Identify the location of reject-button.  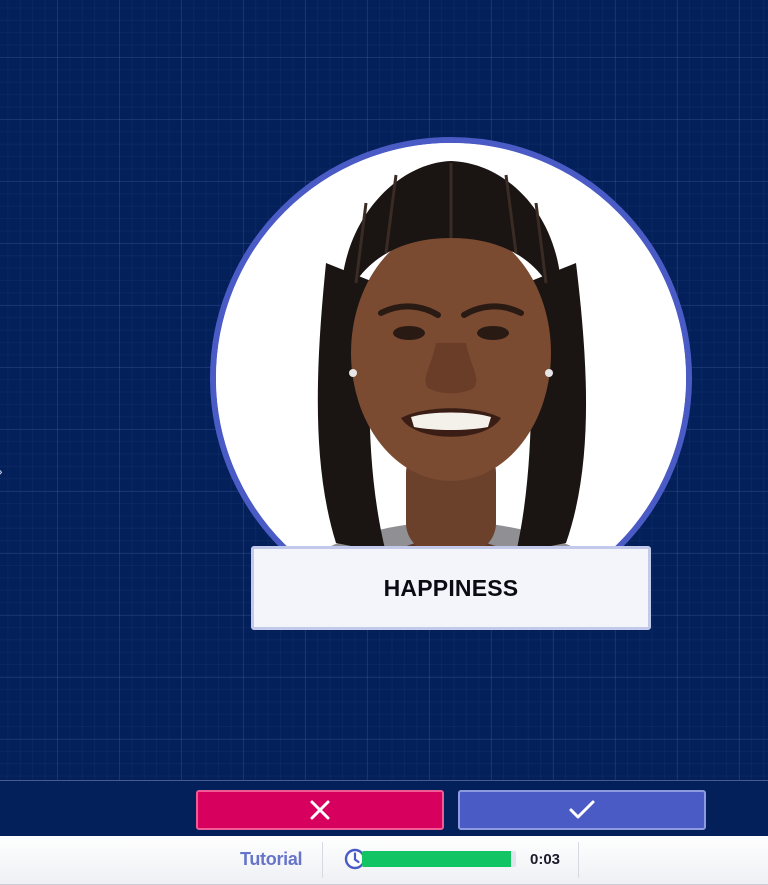
(320, 810).